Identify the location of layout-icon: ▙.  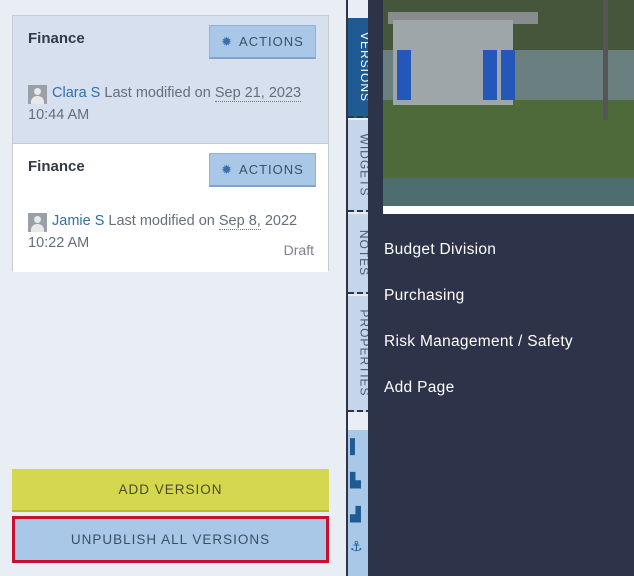
(355, 480).